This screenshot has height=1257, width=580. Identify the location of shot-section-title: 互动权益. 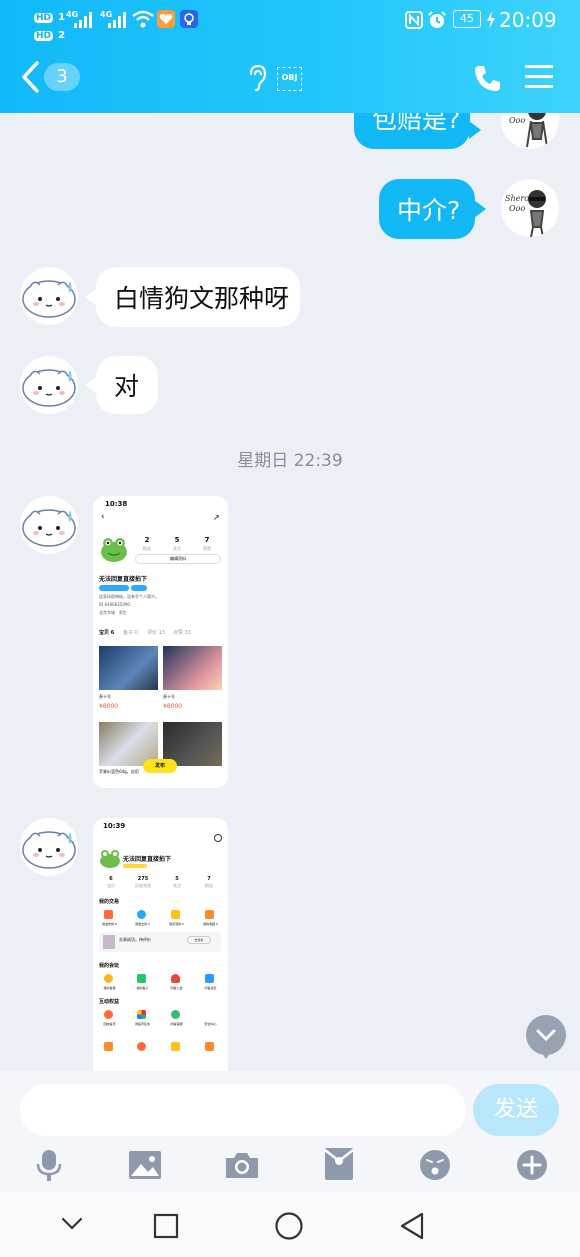
(109, 1002).